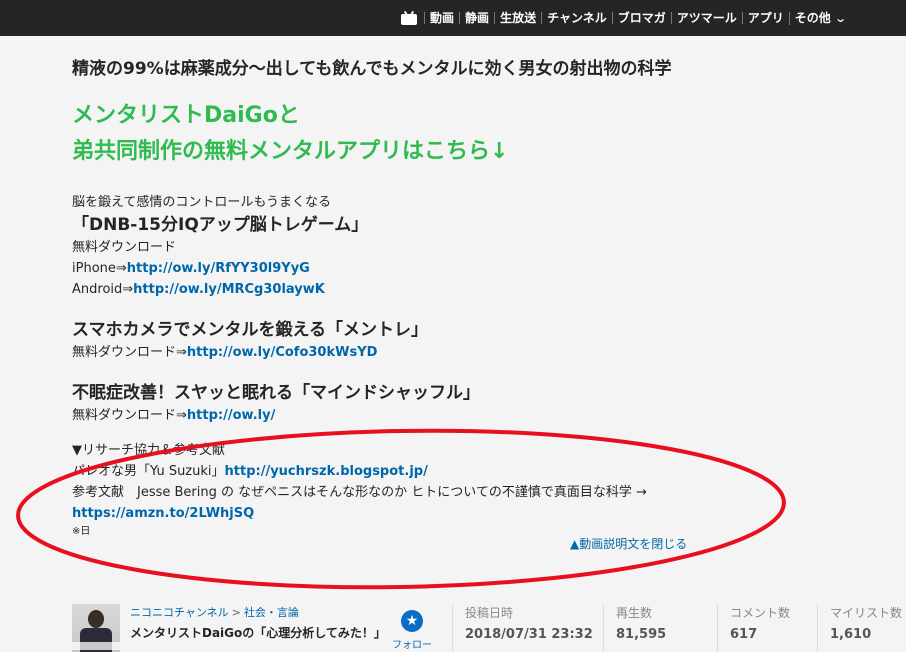  Describe the element at coordinates (409, 17) in the screenshot. I see `niconico-tv-icon` at that location.